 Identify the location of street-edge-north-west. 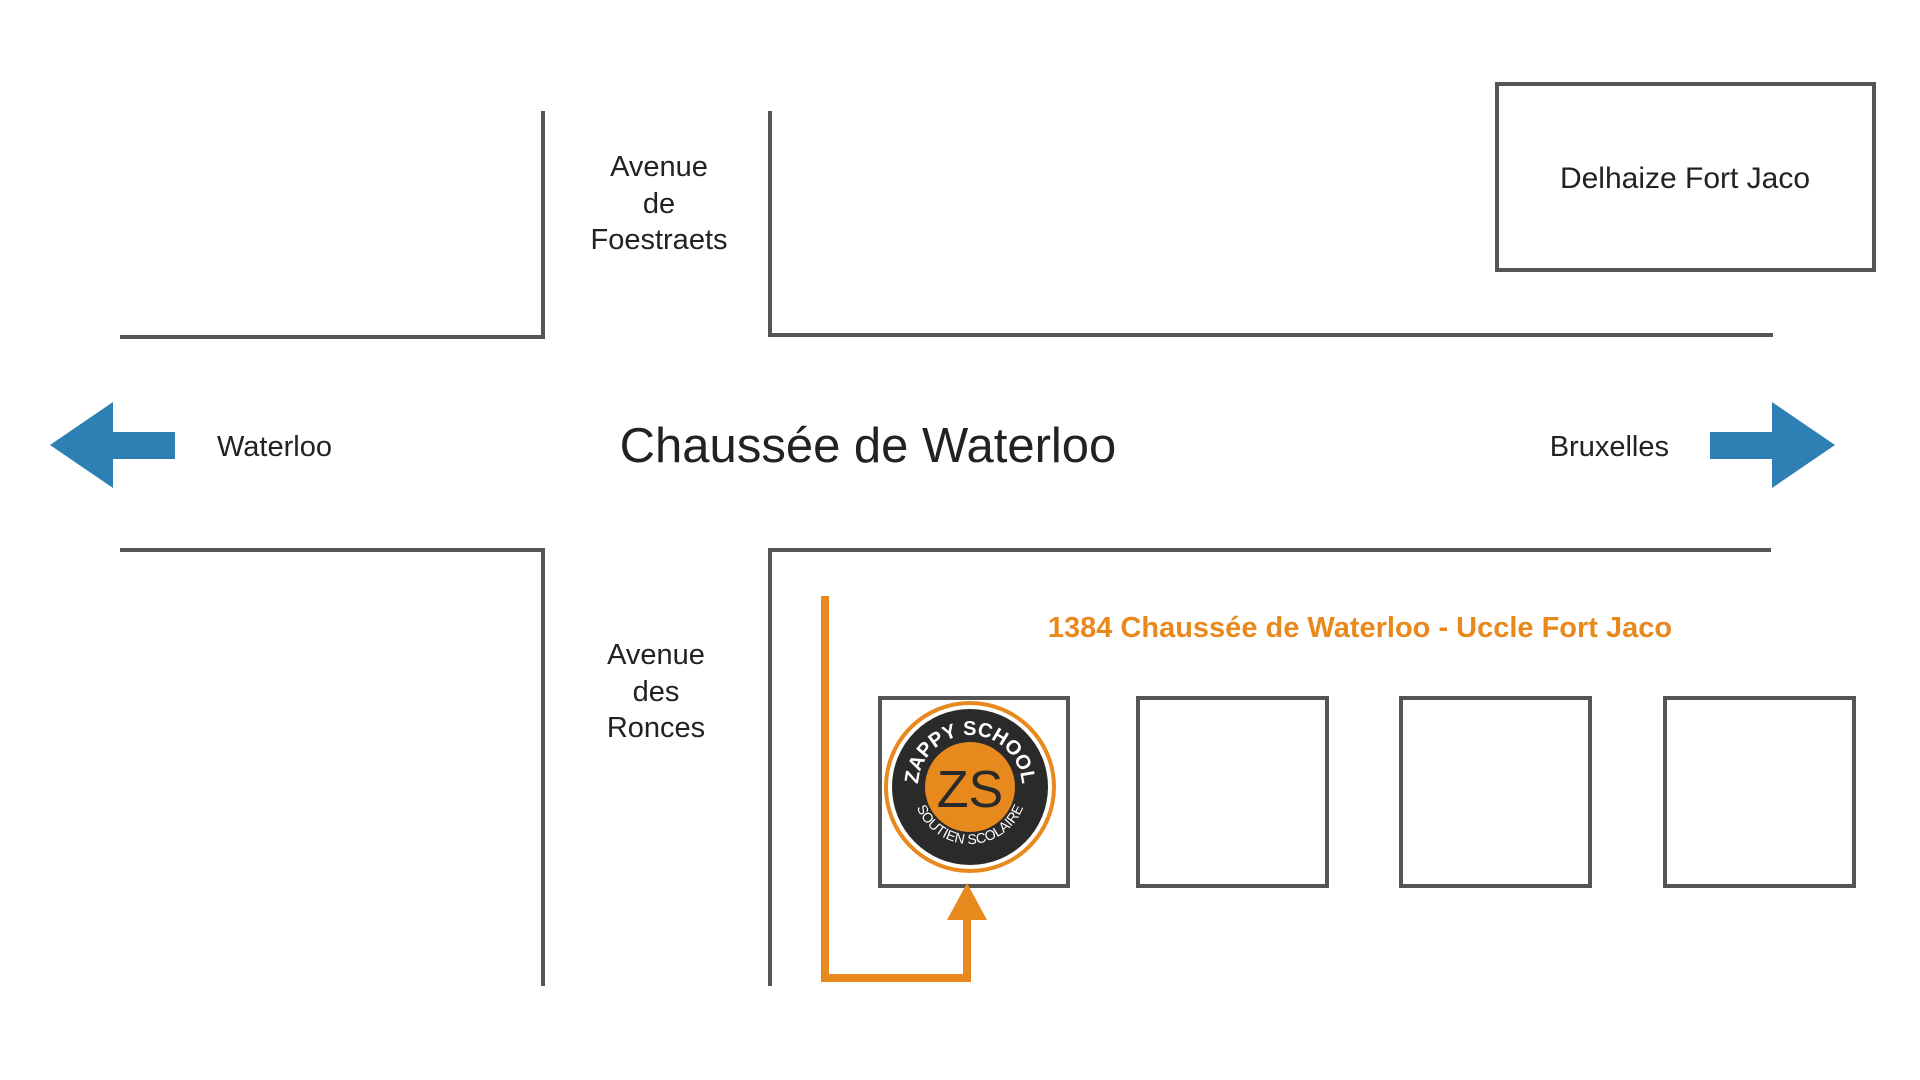
(332, 225).